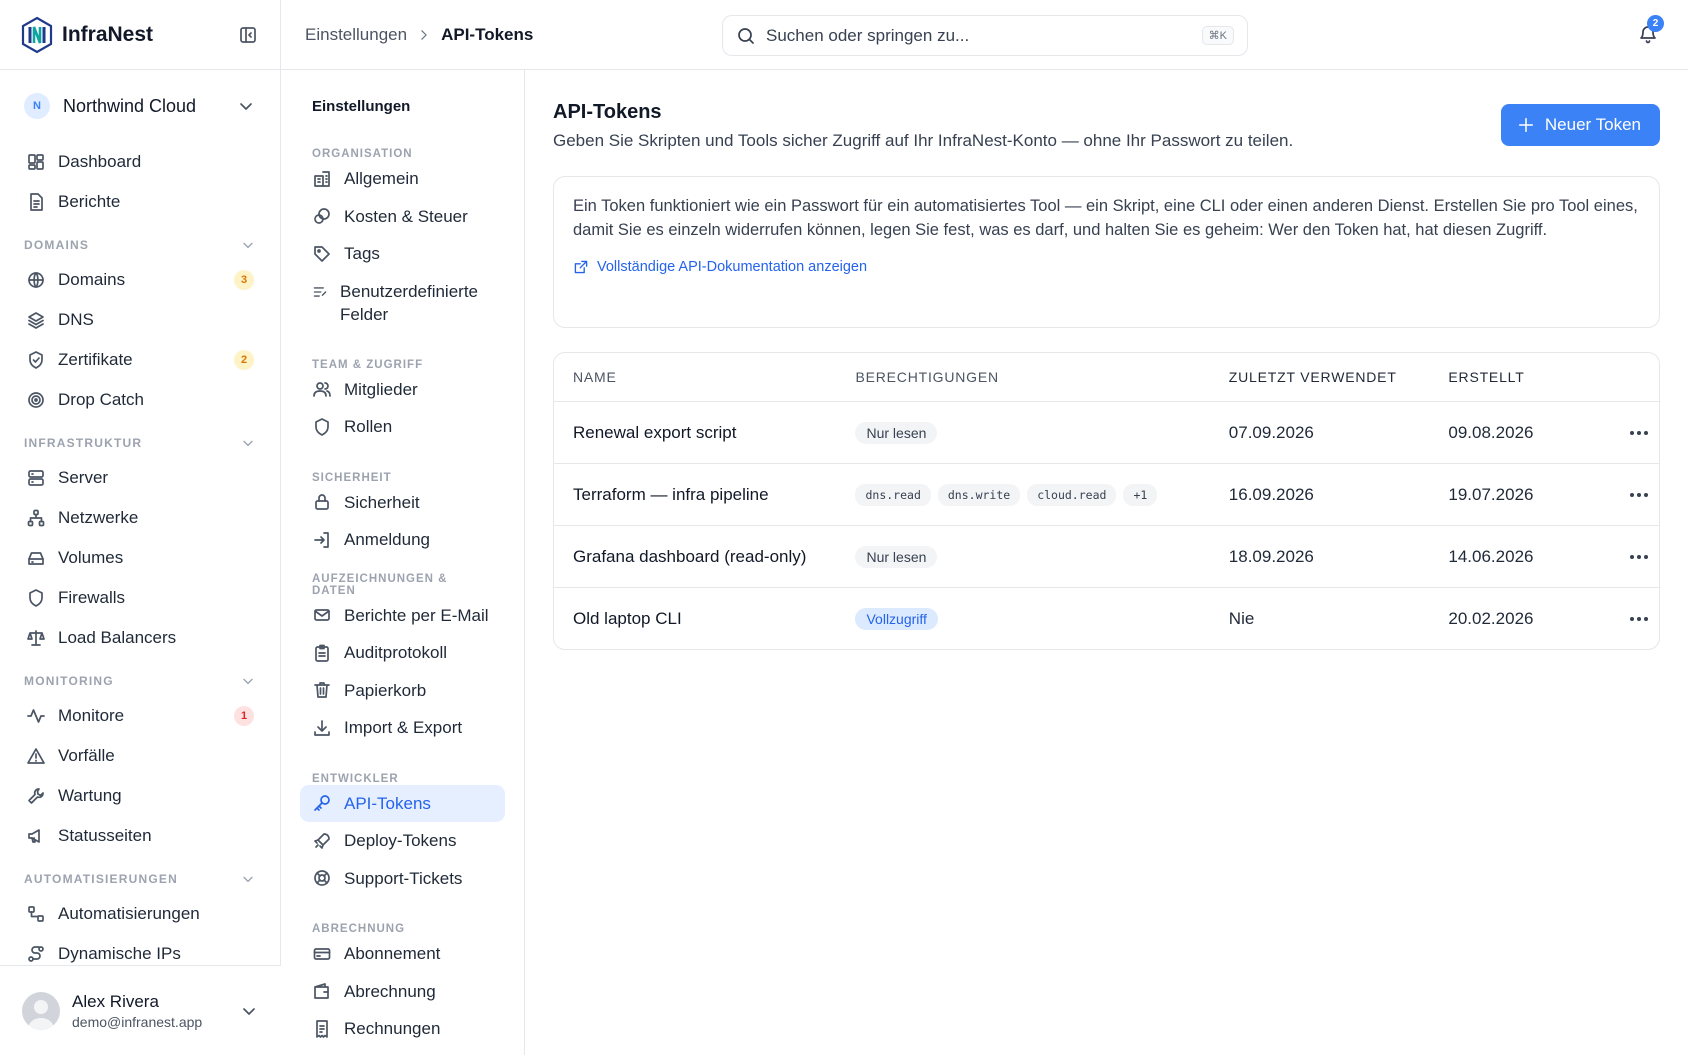 This screenshot has height=1055, width=1688. Describe the element at coordinates (36, 162) in the screenshot. I see `dashboard-icon` at that location.